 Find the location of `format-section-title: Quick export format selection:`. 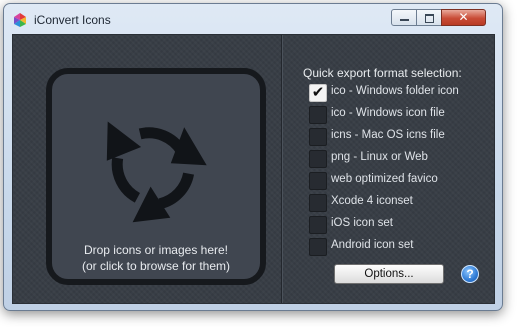

format-section-title: Quick export format selection: is located at coordinates (382, 73).